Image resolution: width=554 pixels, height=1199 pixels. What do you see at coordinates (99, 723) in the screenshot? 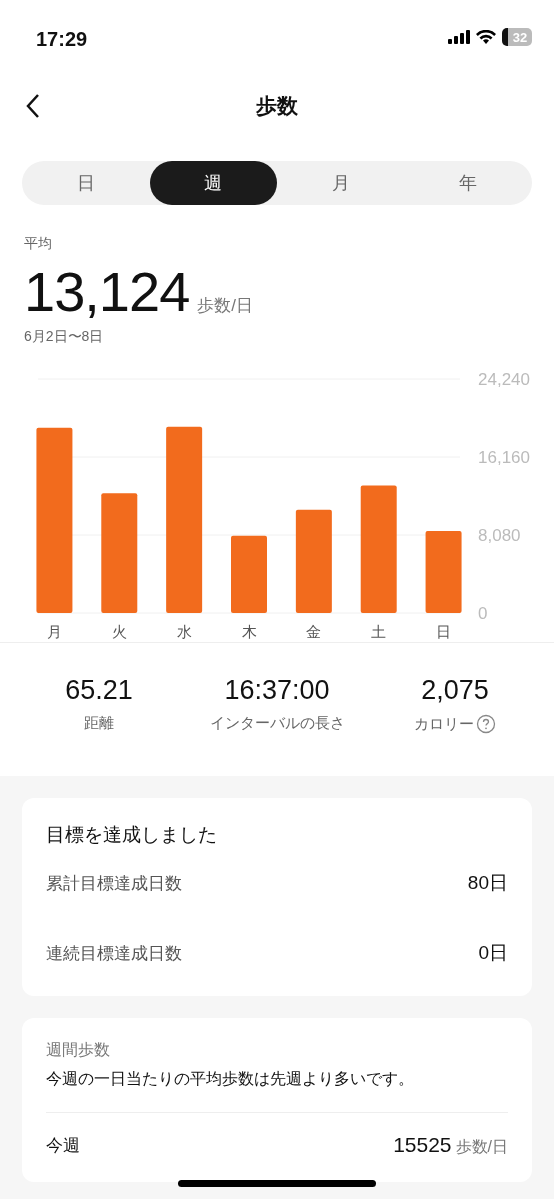
I see `stat-label: 距離` at bounding box center [99, 723].